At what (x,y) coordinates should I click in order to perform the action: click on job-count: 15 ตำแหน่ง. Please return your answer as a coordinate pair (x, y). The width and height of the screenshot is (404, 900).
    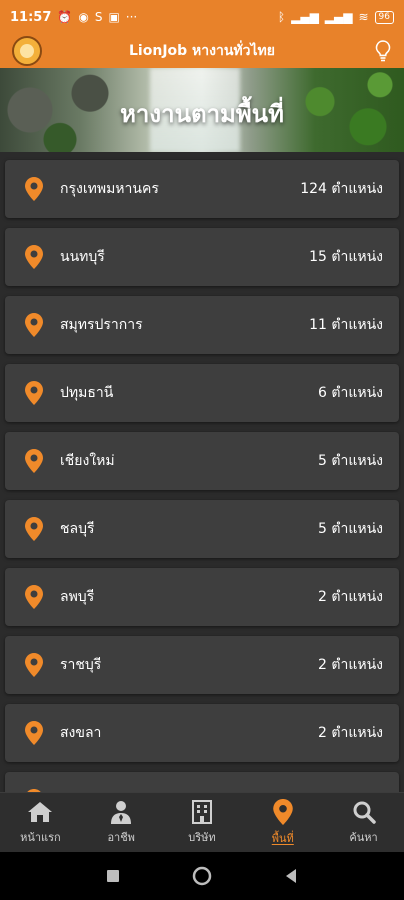
    Looking at the image, I should click on (346, 257).